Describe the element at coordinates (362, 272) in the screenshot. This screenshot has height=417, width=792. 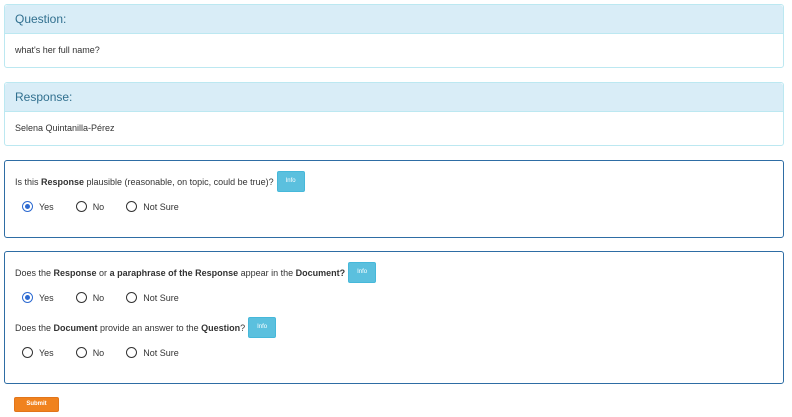
I see `q2-info-button: Info` at that location.